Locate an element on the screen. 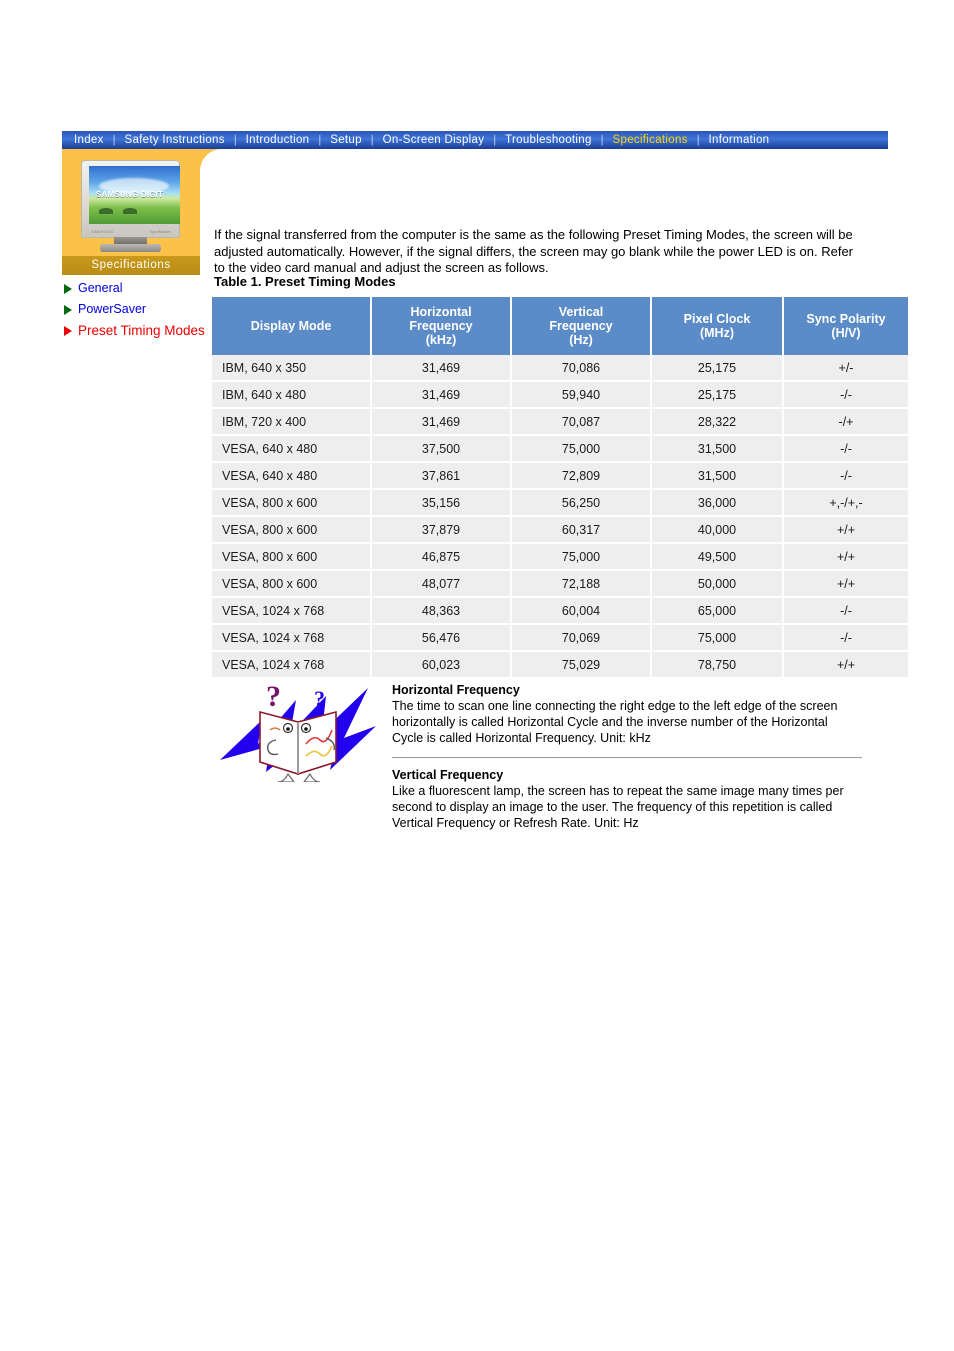 The height and width of the screenshot is (1351, 954). table-row: VESA, 800 x 600 46,875 75,000 49,500 +/+ is located at coordinates (560, 557).